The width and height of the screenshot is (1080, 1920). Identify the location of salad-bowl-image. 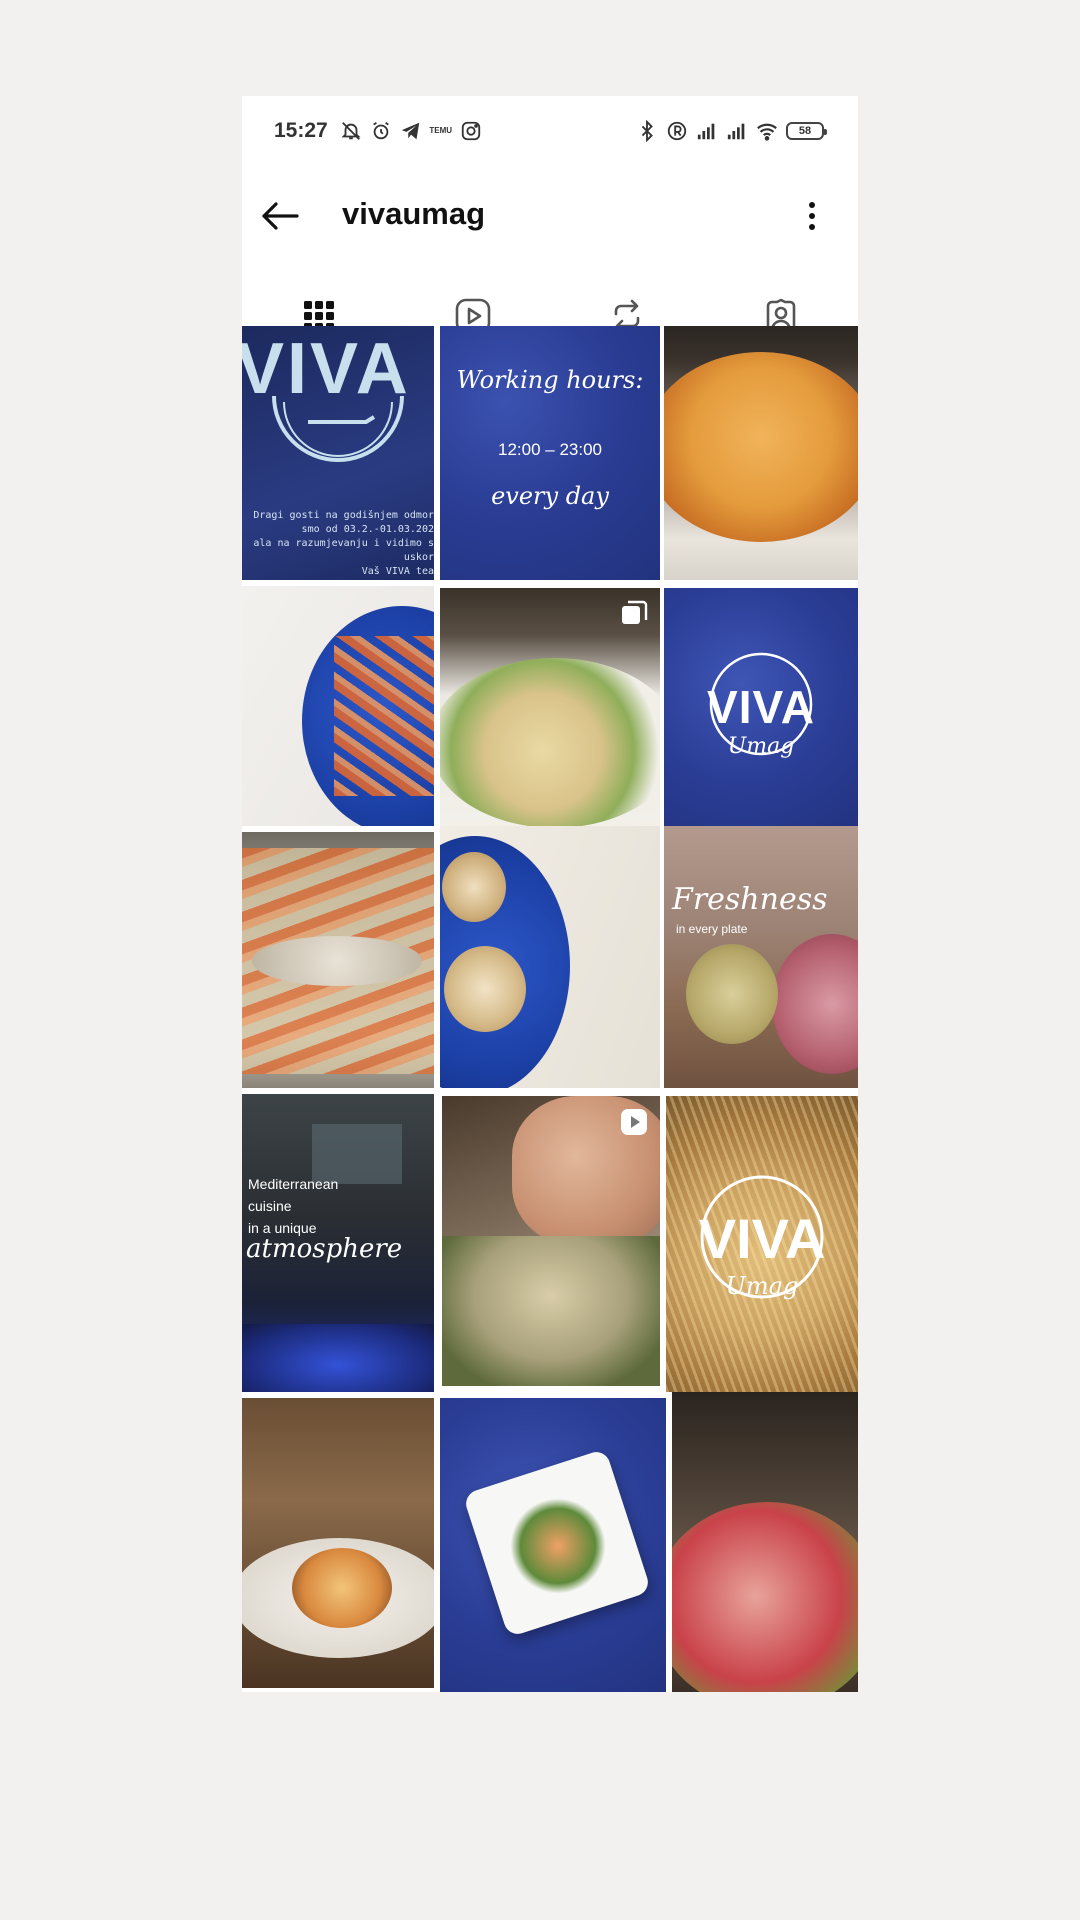
(765, 1597).